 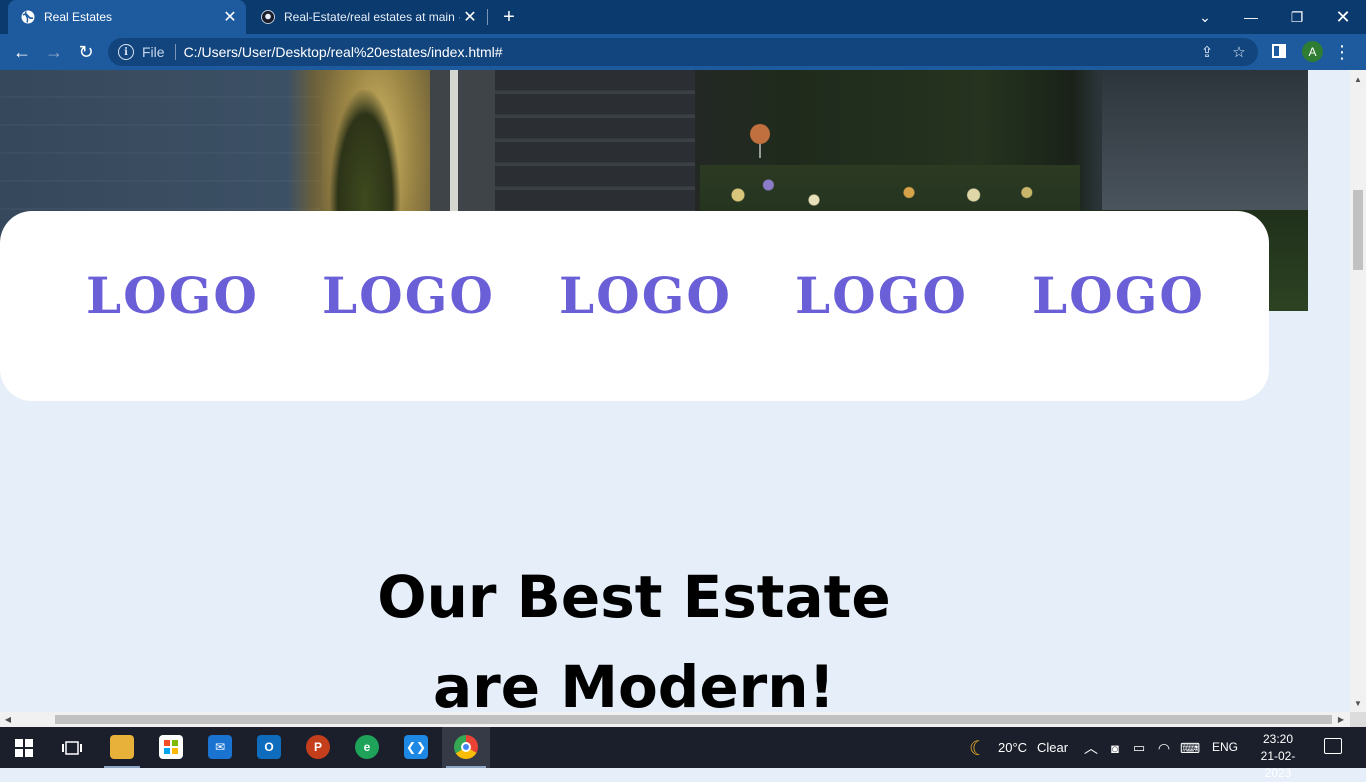 What do you see at coordinates (1239, 52) in the screenshot?
I see `bookmark-star-icon: ☆` at bounding box center [1239, 52].